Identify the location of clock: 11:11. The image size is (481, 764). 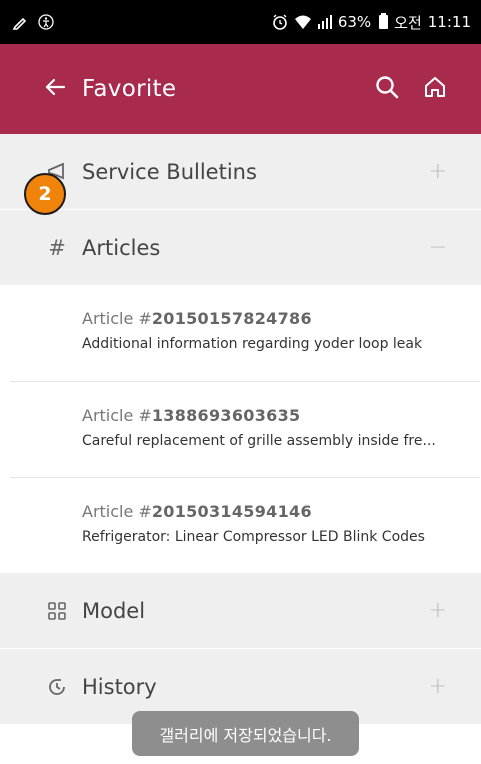
(449, 22).